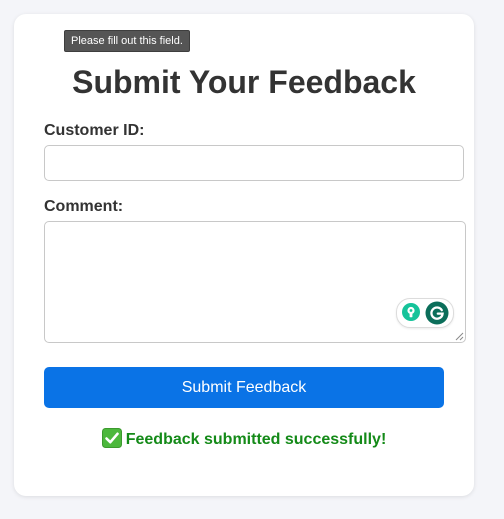  Describe the element at coordinates (244, 82) in the screenshot. I see `page-title: Submit Your Feedback` at that location.